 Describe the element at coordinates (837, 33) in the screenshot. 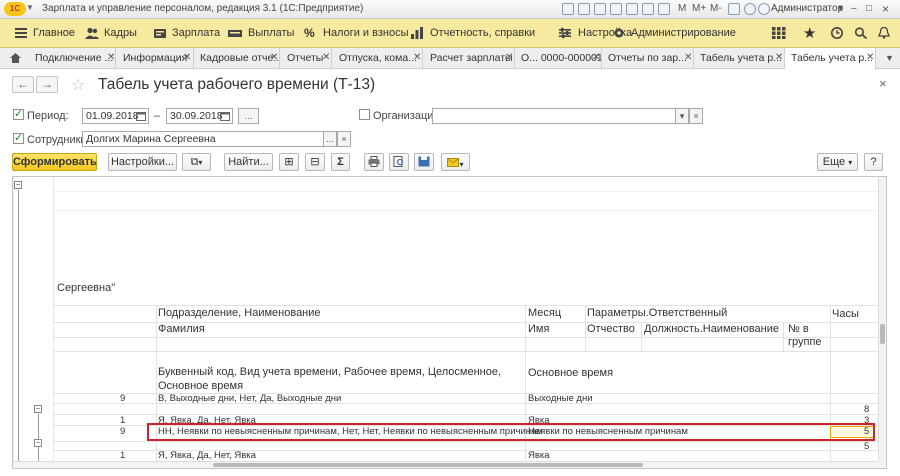

I see `history-clock-icon` at that location.